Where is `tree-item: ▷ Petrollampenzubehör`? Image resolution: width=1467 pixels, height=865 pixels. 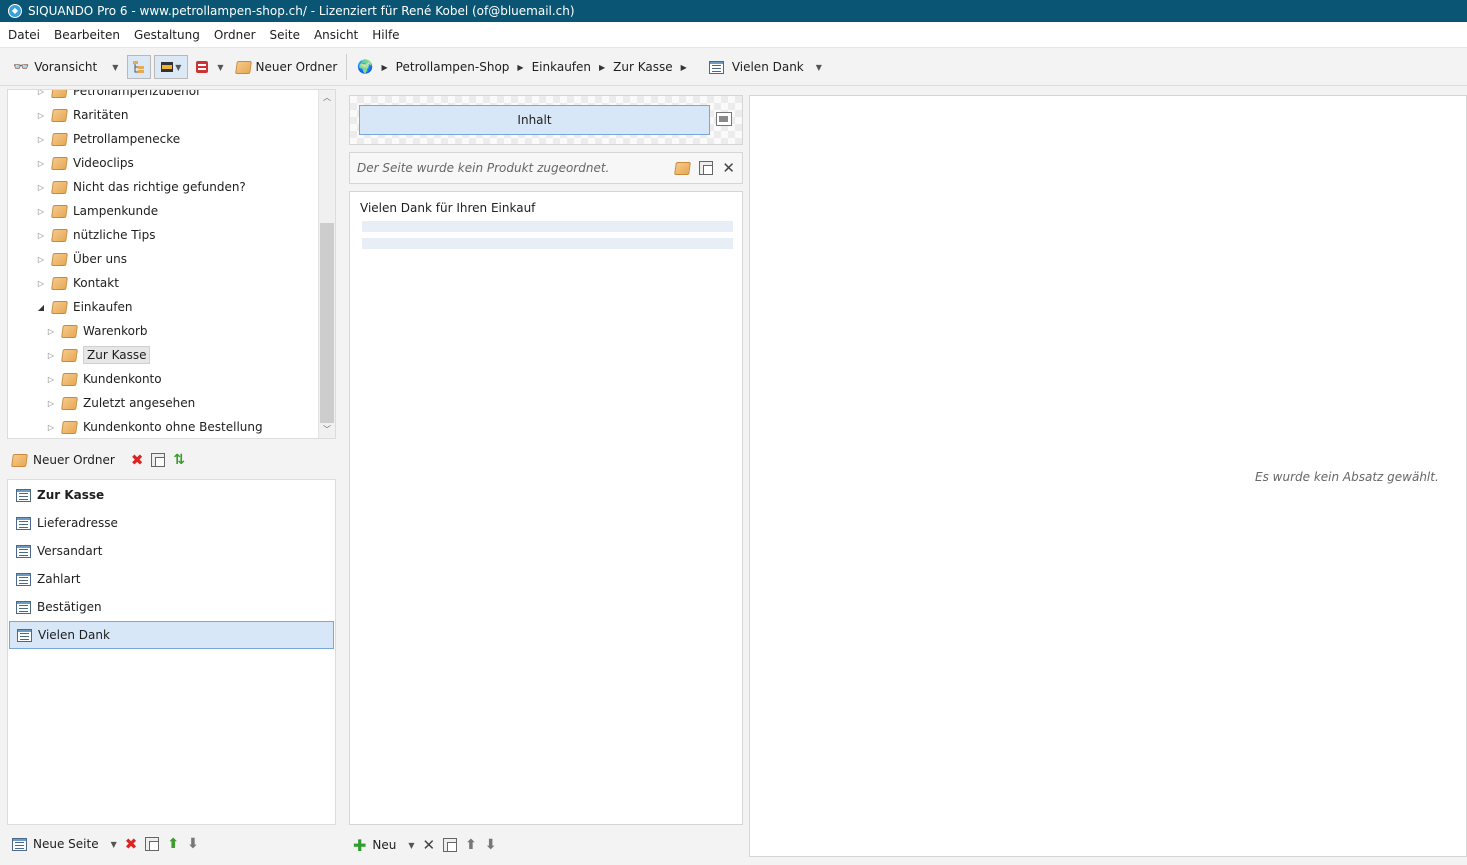 tree-item: ▷ Petrollampenzubehör is located at coordinates (118, 96).